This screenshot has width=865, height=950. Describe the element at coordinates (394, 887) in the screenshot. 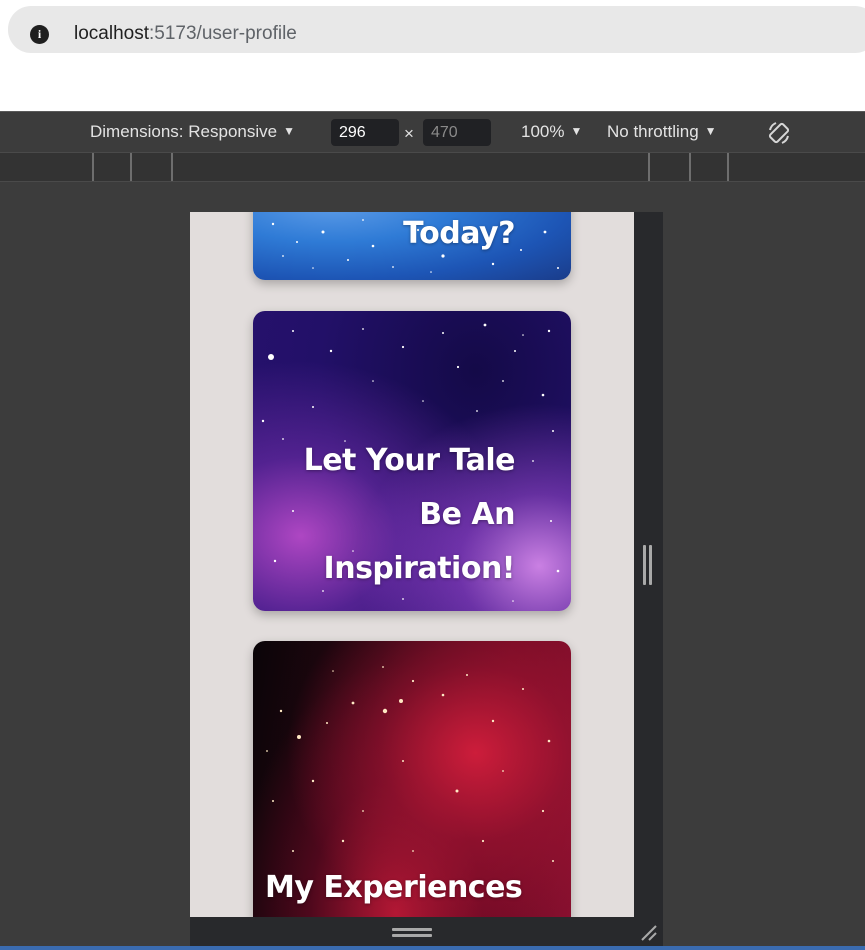

I see `card-title: My Experiences` at that location.